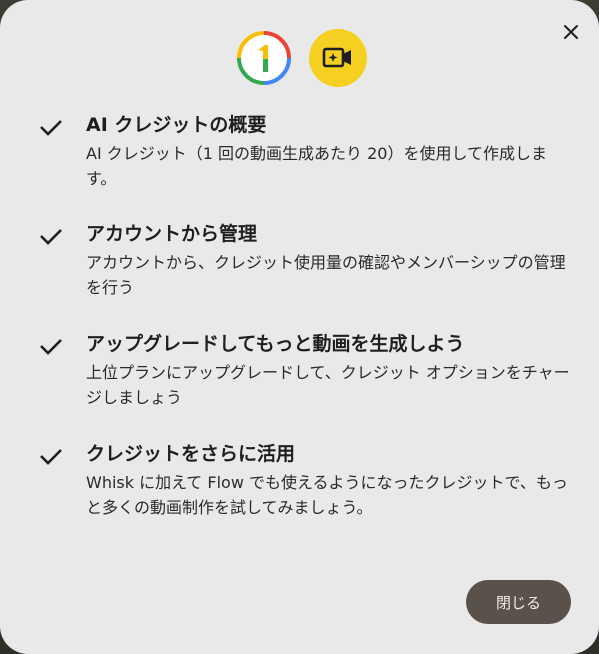  I want to click on google-one-logo, so click(264, 58).